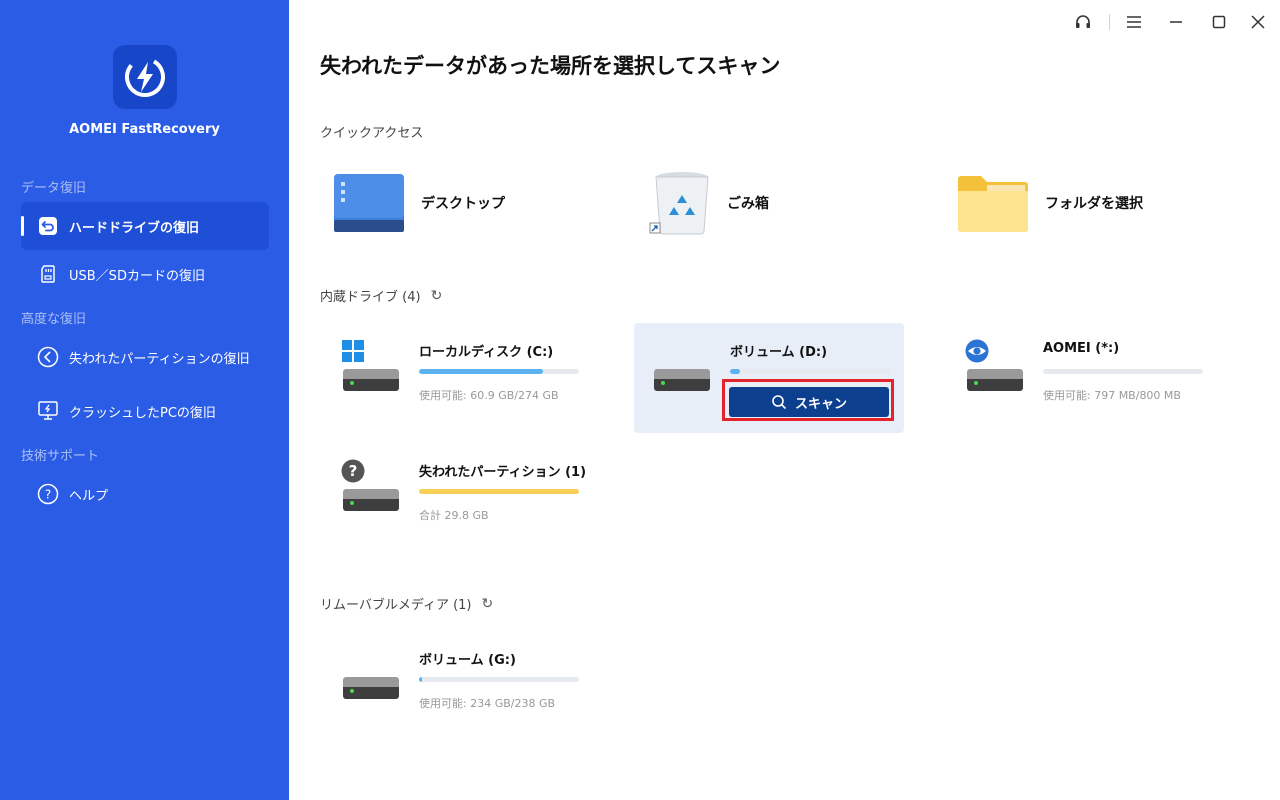 The height and width of the screenshot is (800, 1280). What do you see at coordinates (487, 703) in the screenshot?
I see `drive-info: 使用可能: 234 GB/238 GB` at bounding box center [487, 703].